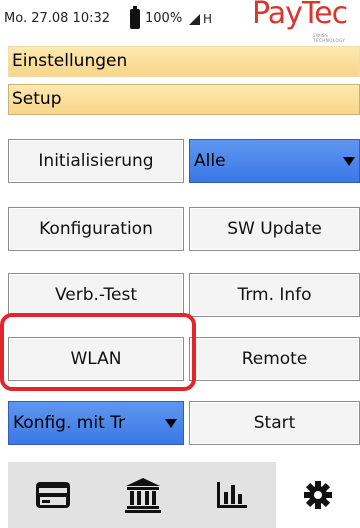 The image size is (360, 528). I want to click on konfig-select: Konfig. mit Tr, so click(96, 423).